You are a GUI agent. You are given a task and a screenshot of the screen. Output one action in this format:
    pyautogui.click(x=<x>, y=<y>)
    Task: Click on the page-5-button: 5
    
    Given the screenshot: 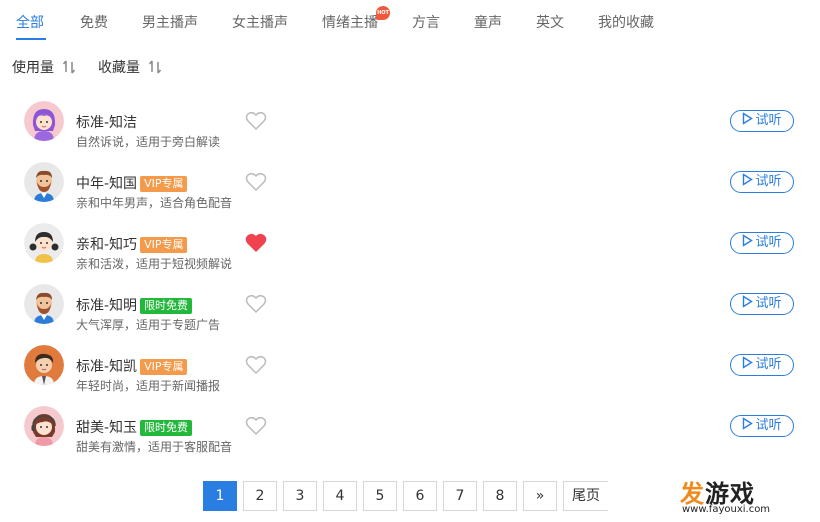 What is the action you would take?
    pyautogui.click(x=380, y=496)
    